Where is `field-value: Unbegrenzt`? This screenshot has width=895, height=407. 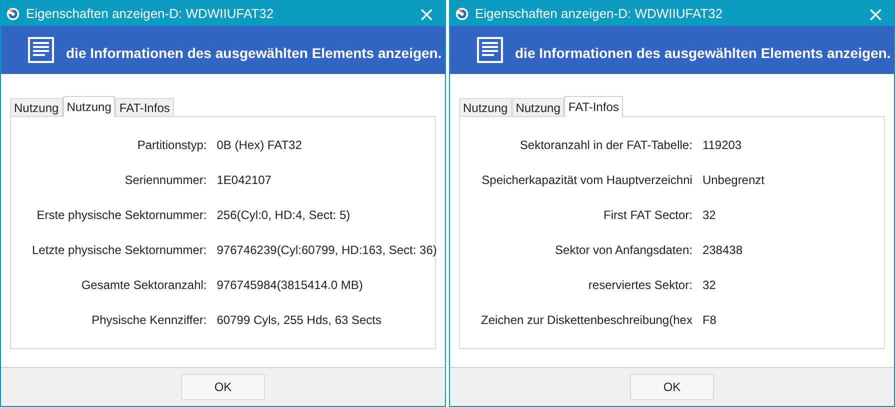
field-value: Unbegrenzt is located at coordinates (734, 180).